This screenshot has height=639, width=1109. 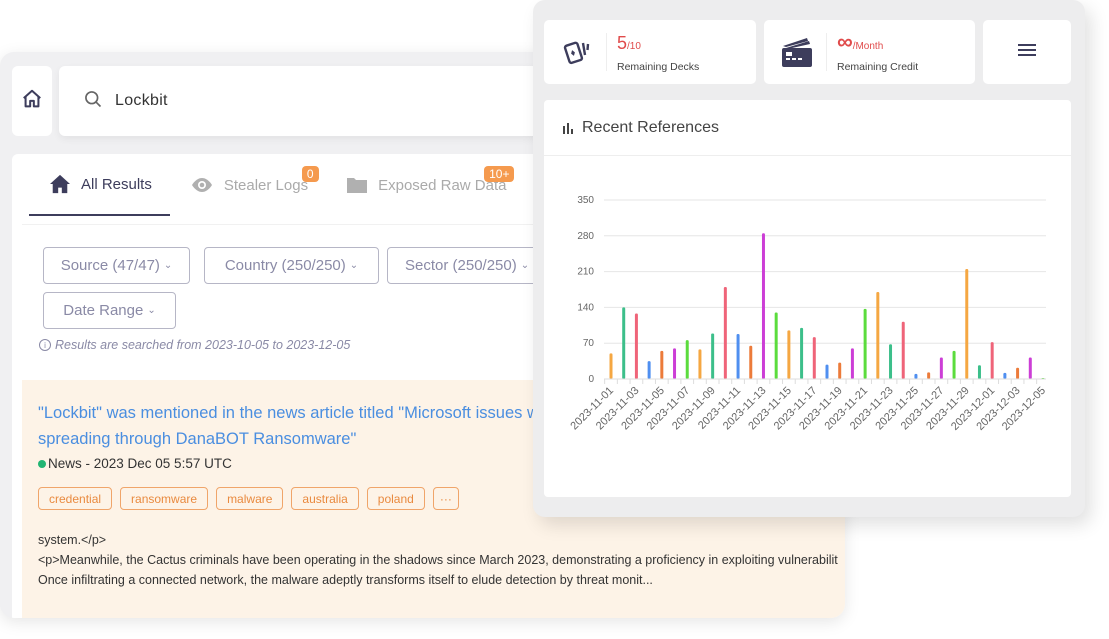 What do you see at coordinates (569, 128) in the screenshot?
I see `bar-chart-icon` at bounding box center [569, 128].